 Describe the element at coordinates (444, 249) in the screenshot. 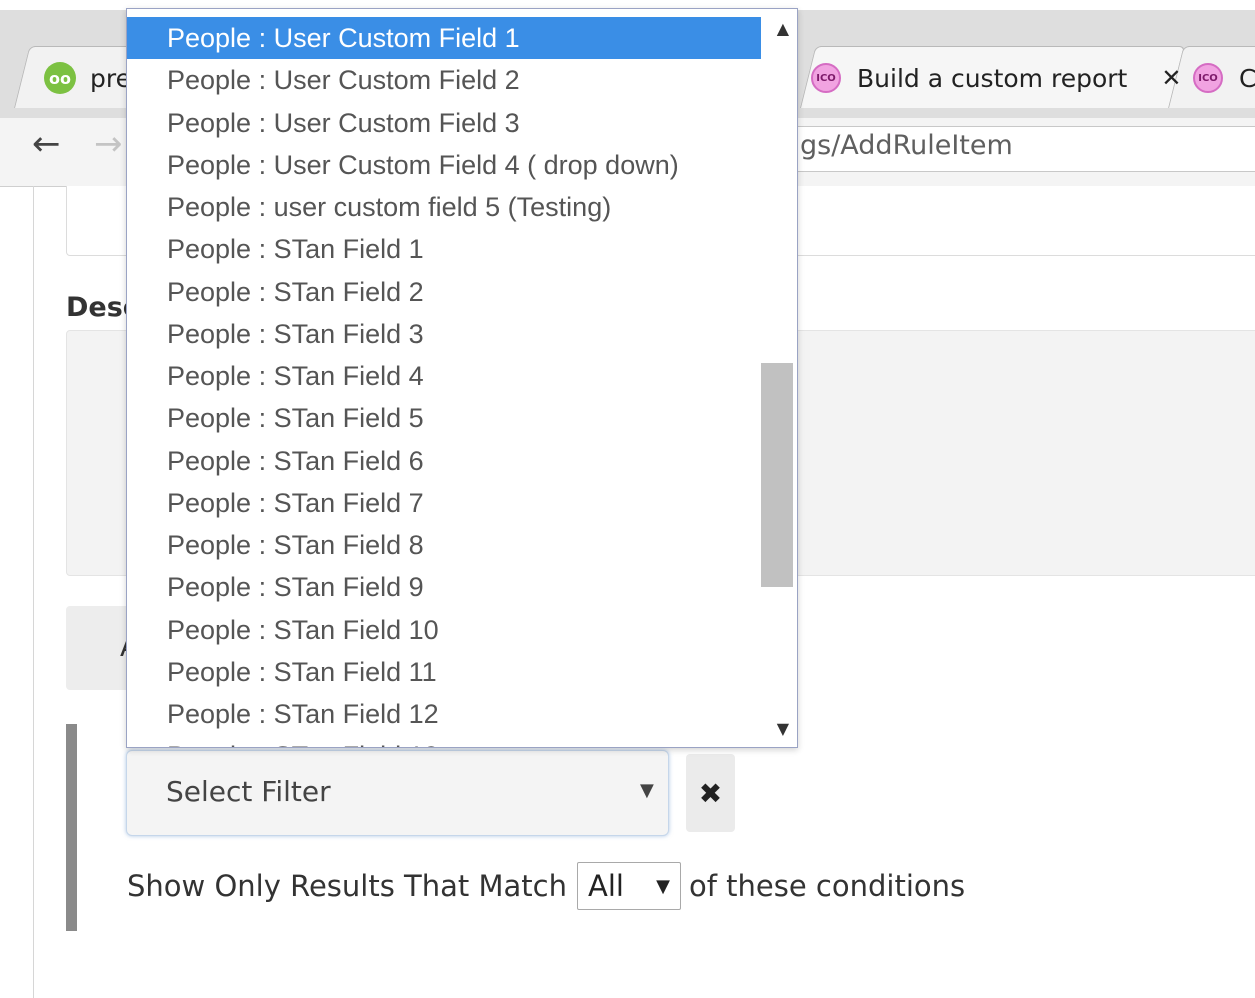

I see `dropdown-option: People : STan Field 1` at that location.